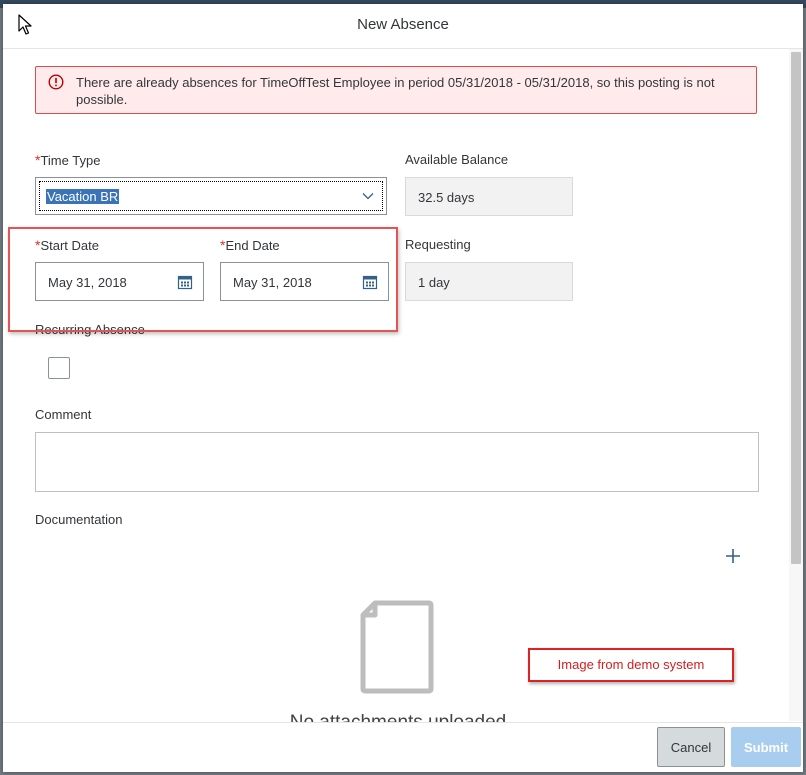 Image resolution: width=806 pixels, height=775 pixels. Describe the element at coordinates (691, 747) in the screenshot. I see `cancel-button: Cancel` at that location.